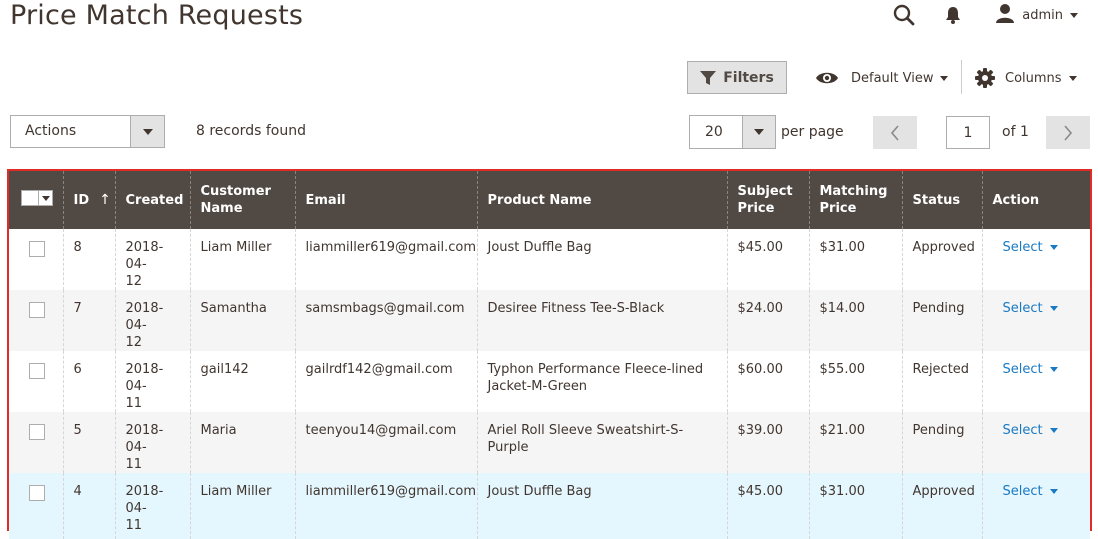 The width and height of the screenshot is (1098, 539). Describe the element at coordinates (1026, 78) in the screenshot. I see `columns-button: Columns` at that location.